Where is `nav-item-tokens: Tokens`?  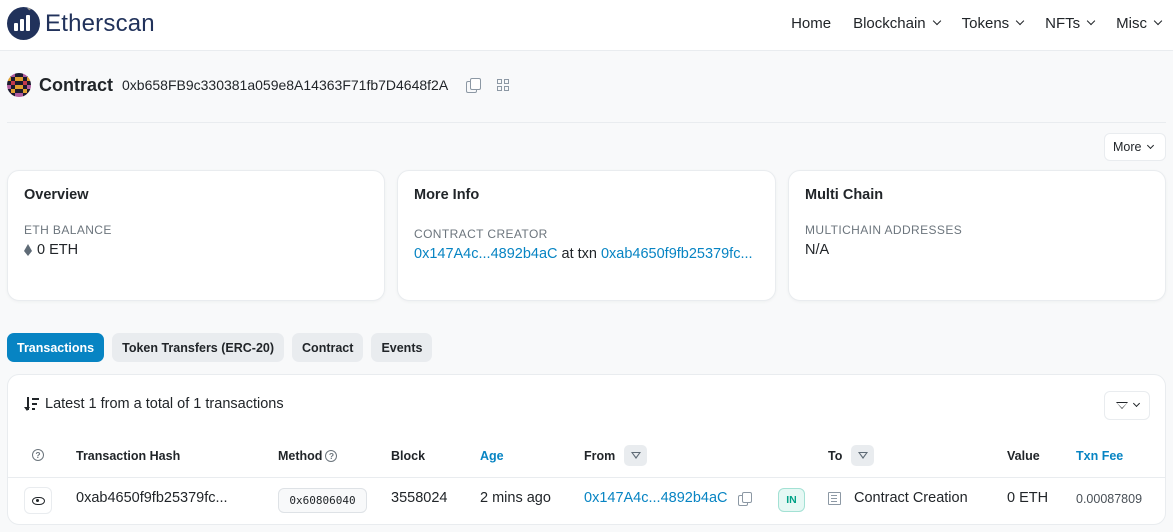
nav-item-tokens: Tokens is located at coordinates (993, 23).